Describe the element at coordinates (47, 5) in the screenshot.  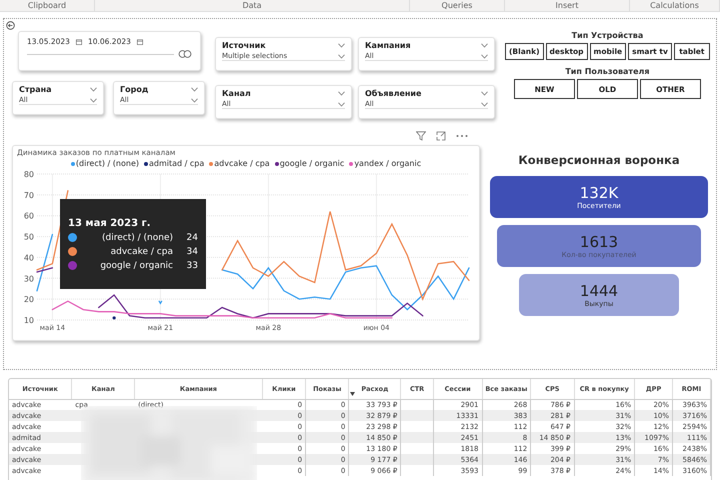
I see `ribbon-group-label: Clipboard` at that location.